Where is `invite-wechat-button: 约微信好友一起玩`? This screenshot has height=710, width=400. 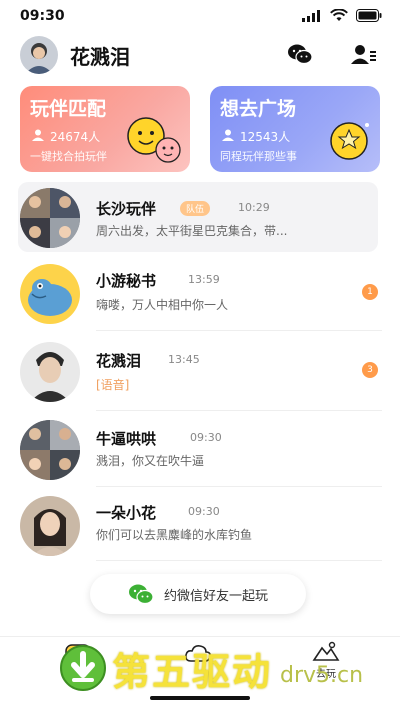
invite-wechat-button: 约微信好友一起玩 is located at coordinates (198, 594).